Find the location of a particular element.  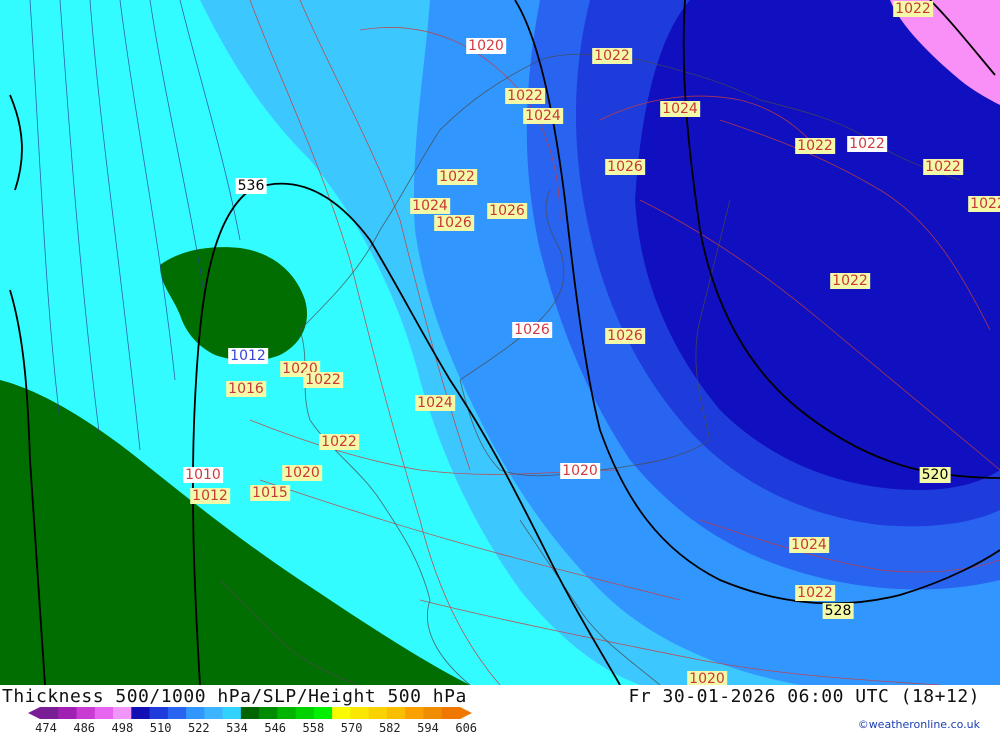

credit-link: ©weatheronline.co.uk is located at coordinates (919, 724).